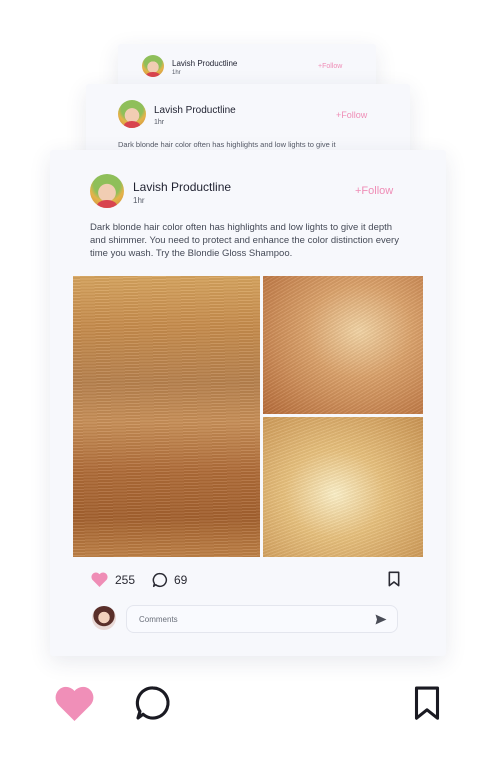  I want to click on post-photo-blonde-hair-top, so click(343, 345).